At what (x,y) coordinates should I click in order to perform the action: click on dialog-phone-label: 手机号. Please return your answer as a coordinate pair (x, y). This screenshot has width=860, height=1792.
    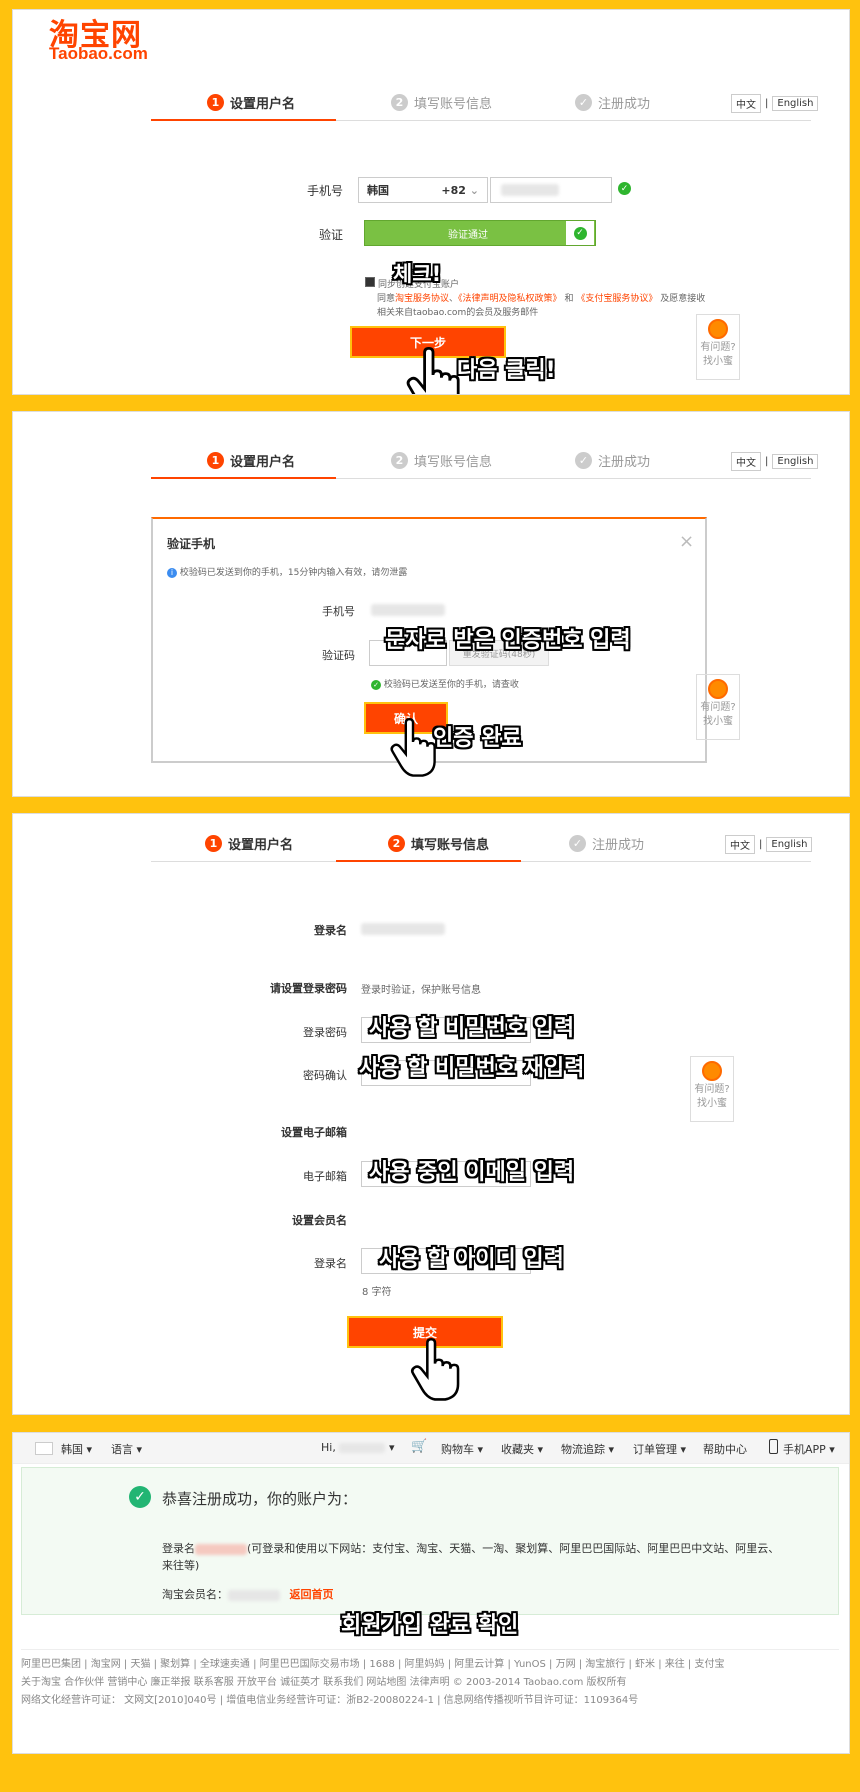
    Looking at the image, I should click on (338, 611).